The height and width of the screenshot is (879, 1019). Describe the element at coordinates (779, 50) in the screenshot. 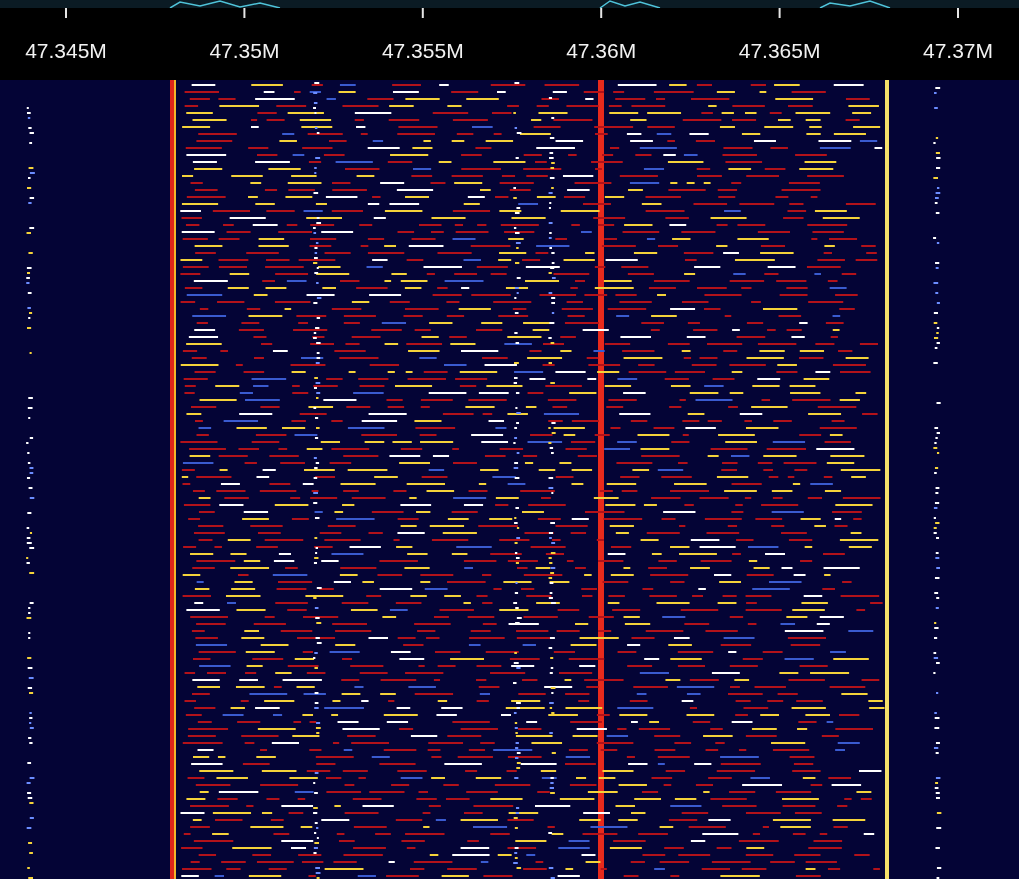

I see `frequency-label: 47.365M` at that location.